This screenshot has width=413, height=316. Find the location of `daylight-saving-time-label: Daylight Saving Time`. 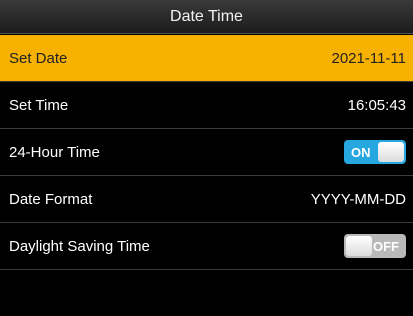

daylight-saving-time-label: Daylight Saving Time is located at coordinates (79, 246).